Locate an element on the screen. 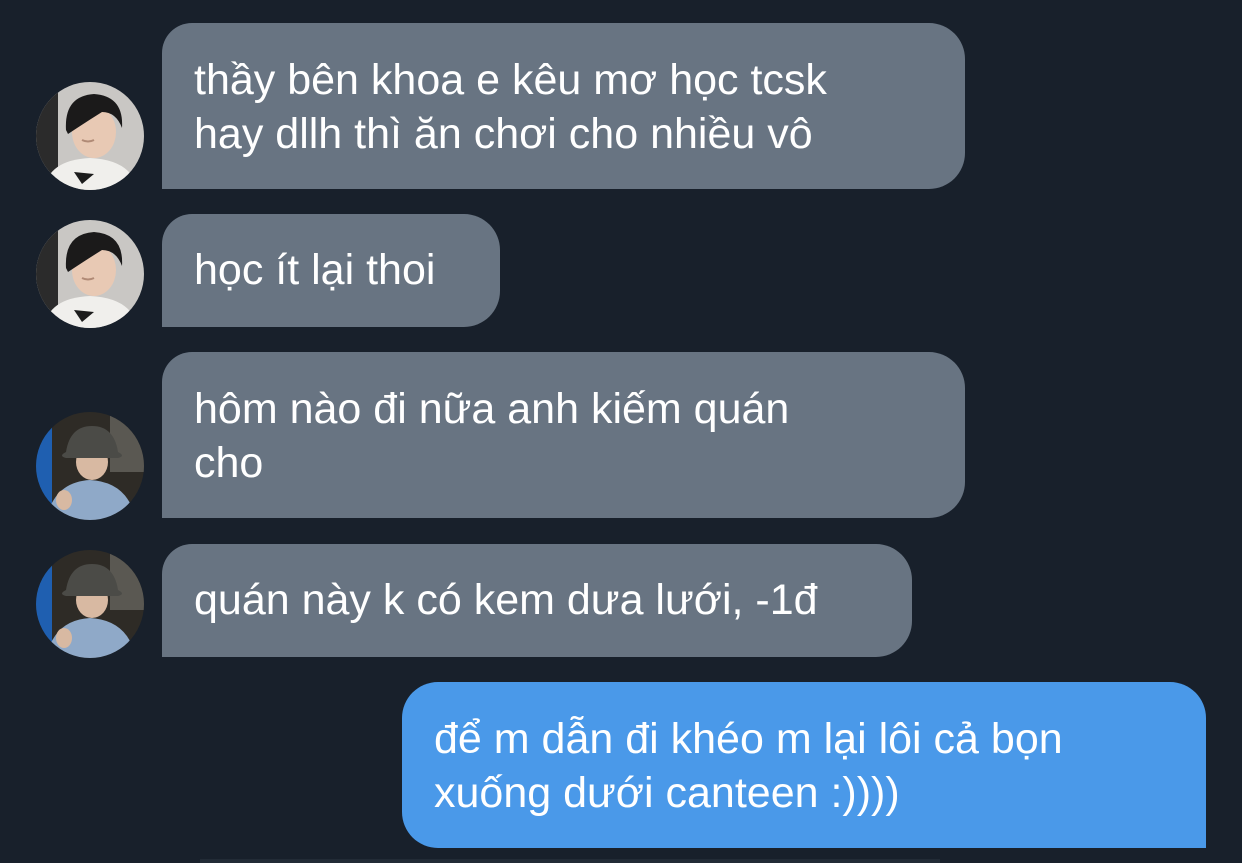 This screenshot has width=1242, height=863. composer-edge is located at coordinates (570, 861).